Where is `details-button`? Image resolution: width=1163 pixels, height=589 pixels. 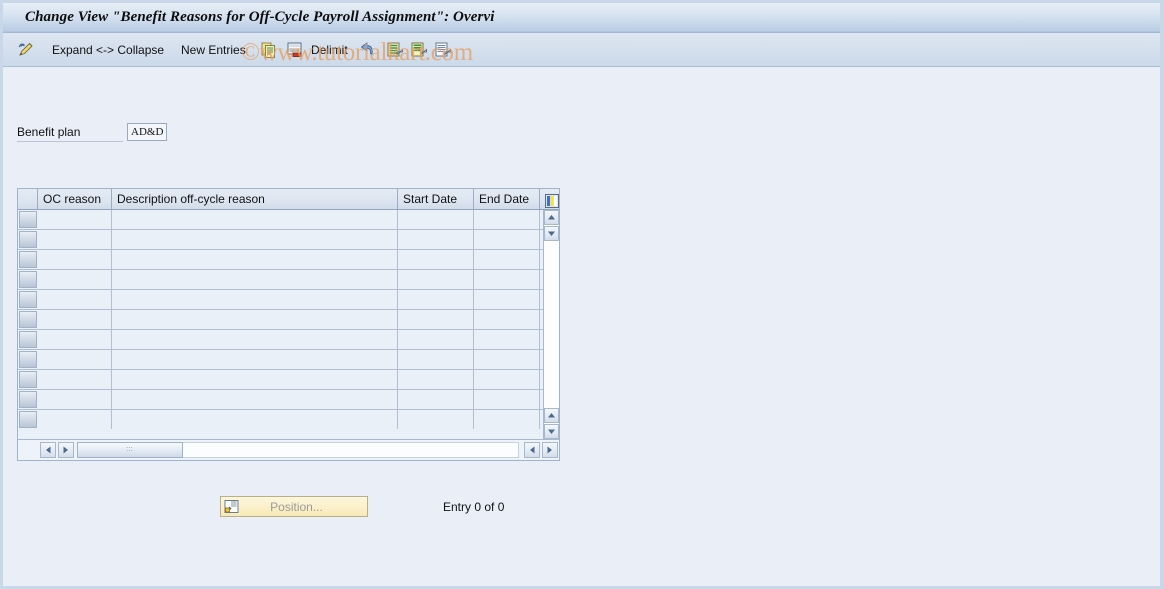 details-button is located at coordinates (443, 50).